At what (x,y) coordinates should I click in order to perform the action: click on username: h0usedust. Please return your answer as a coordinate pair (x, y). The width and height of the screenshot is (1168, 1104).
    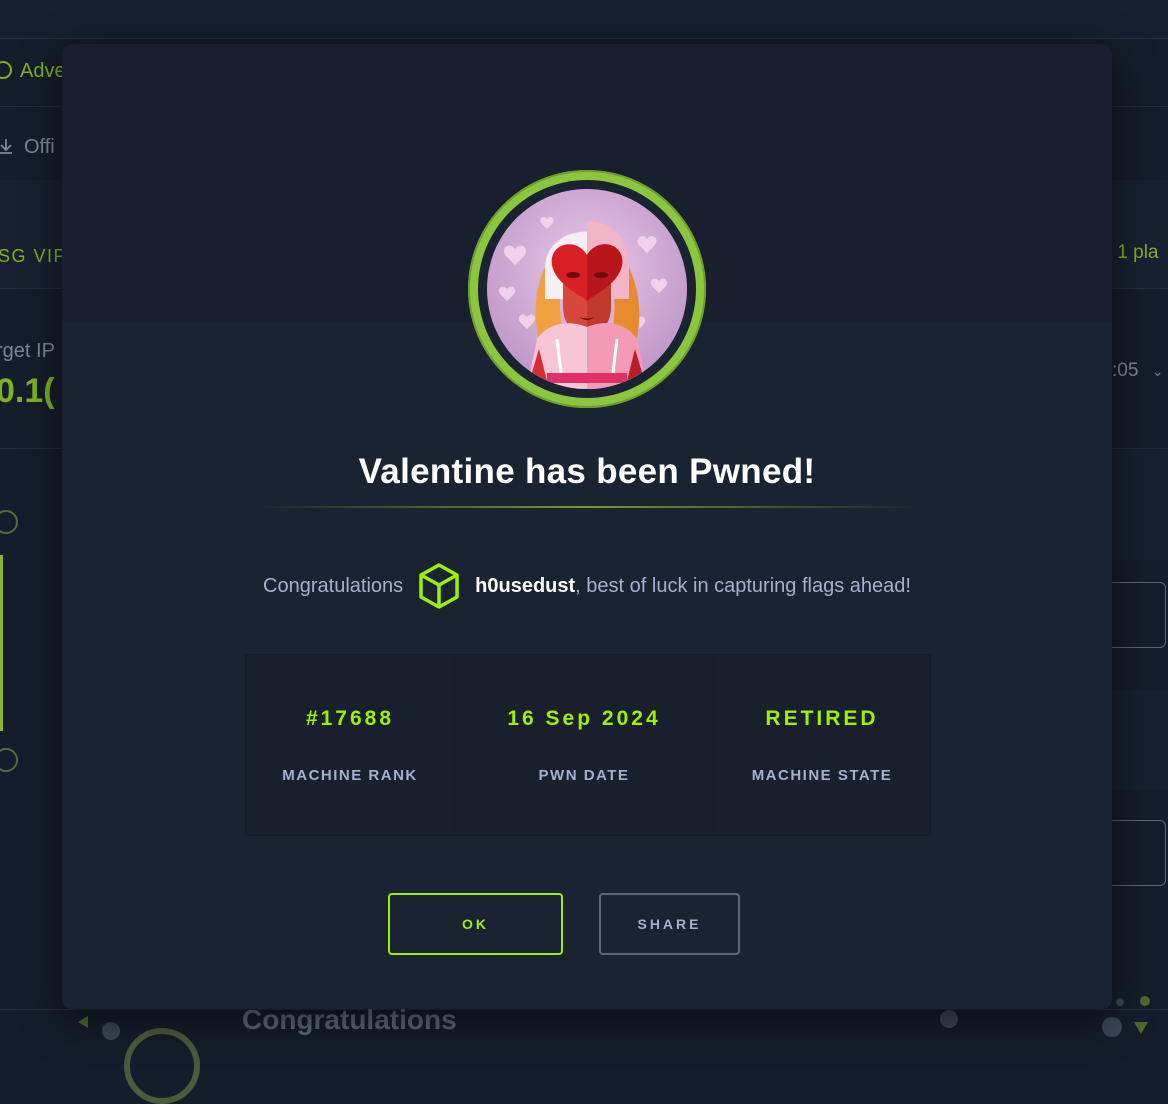
    Looking at the image, I should click on (525, 586).